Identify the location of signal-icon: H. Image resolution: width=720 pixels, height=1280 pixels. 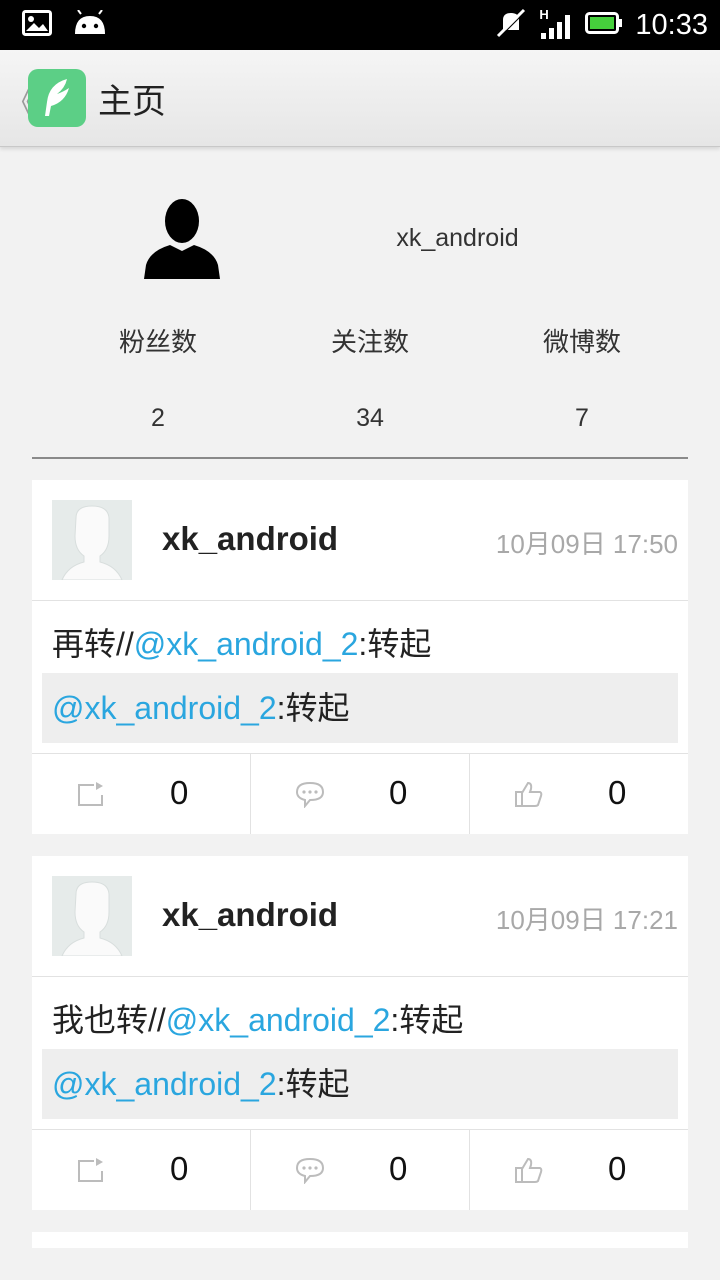
(556, 24).